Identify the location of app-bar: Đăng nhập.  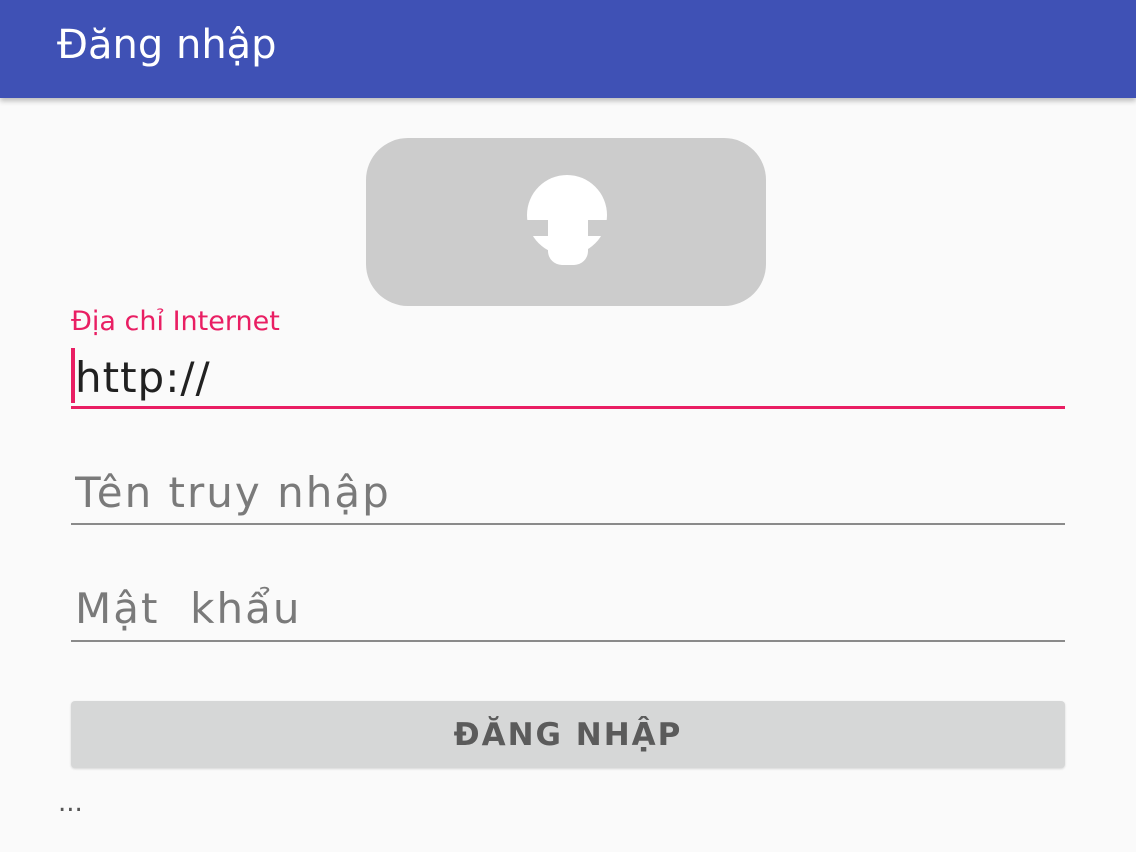
(568, 49).